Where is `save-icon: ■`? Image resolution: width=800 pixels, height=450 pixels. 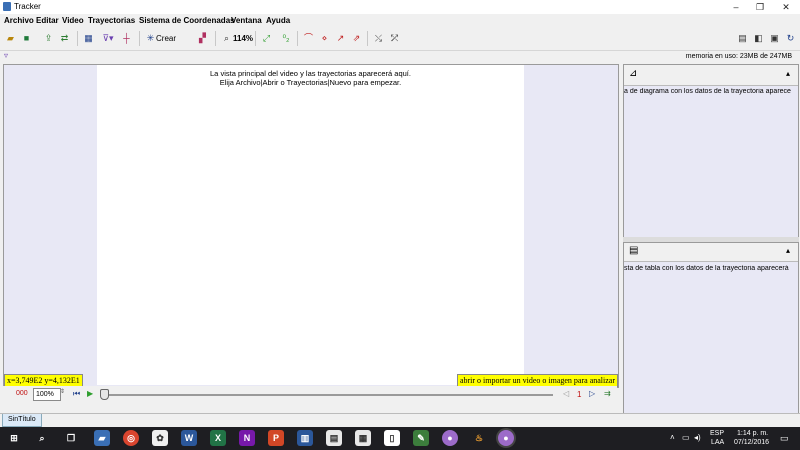
save-icon: ■ is located at coordinates (26, 38).